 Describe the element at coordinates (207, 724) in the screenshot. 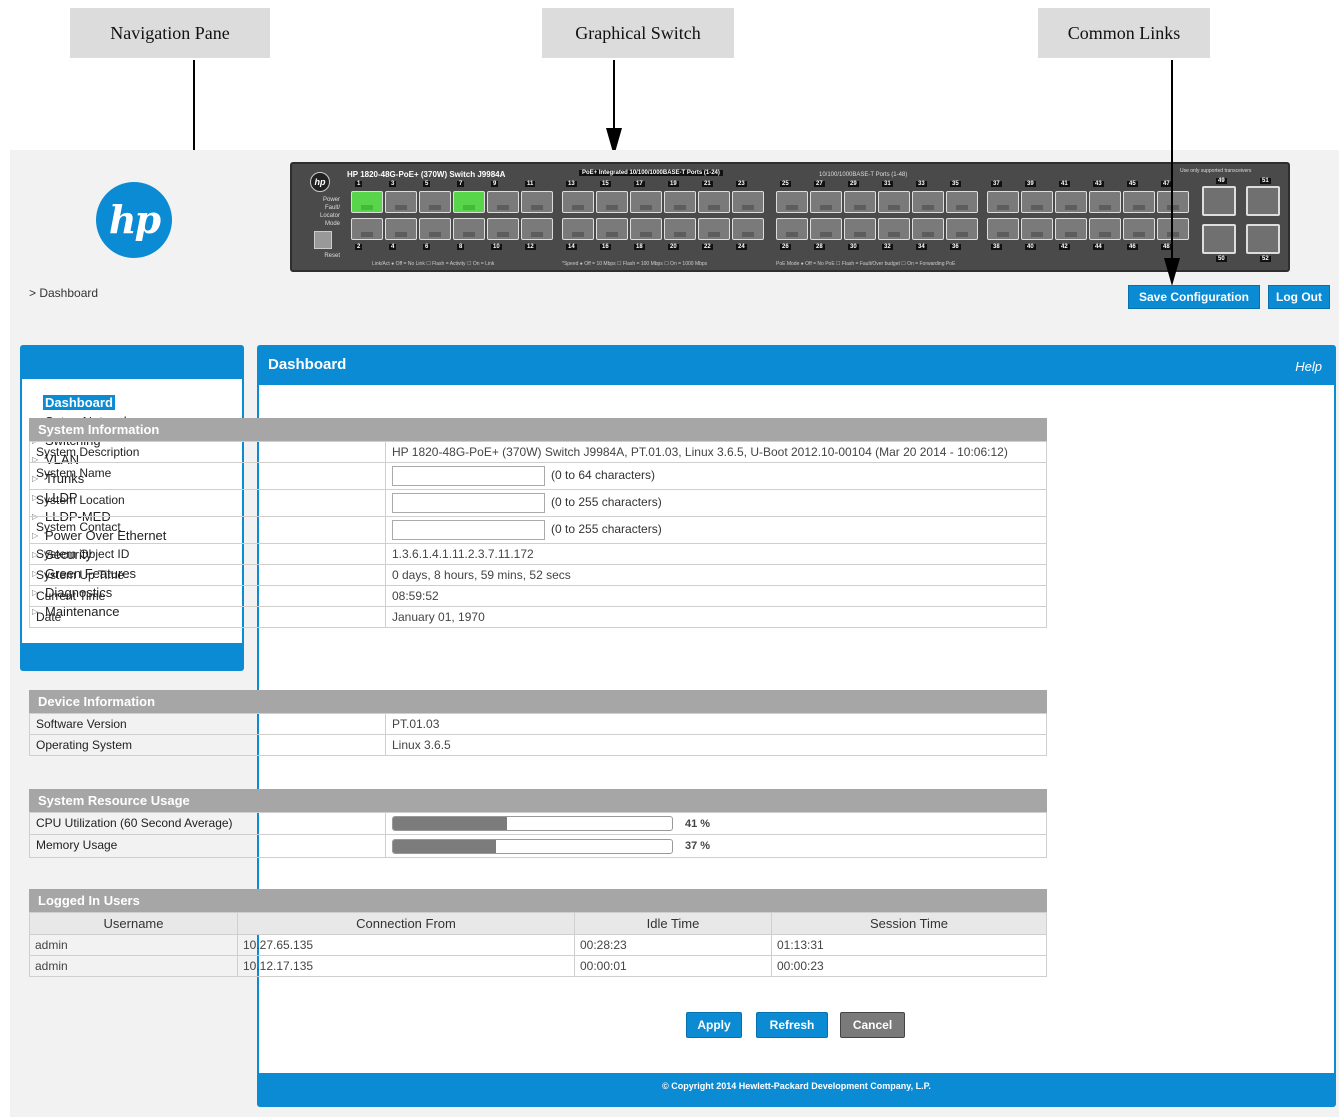

I see `field-label: Software Version` at that location.